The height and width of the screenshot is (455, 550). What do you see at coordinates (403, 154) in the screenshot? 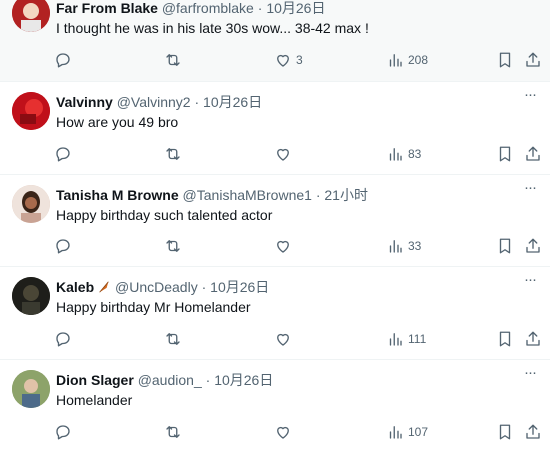
I see `views-button: 83` at bounding box center [403, 154].